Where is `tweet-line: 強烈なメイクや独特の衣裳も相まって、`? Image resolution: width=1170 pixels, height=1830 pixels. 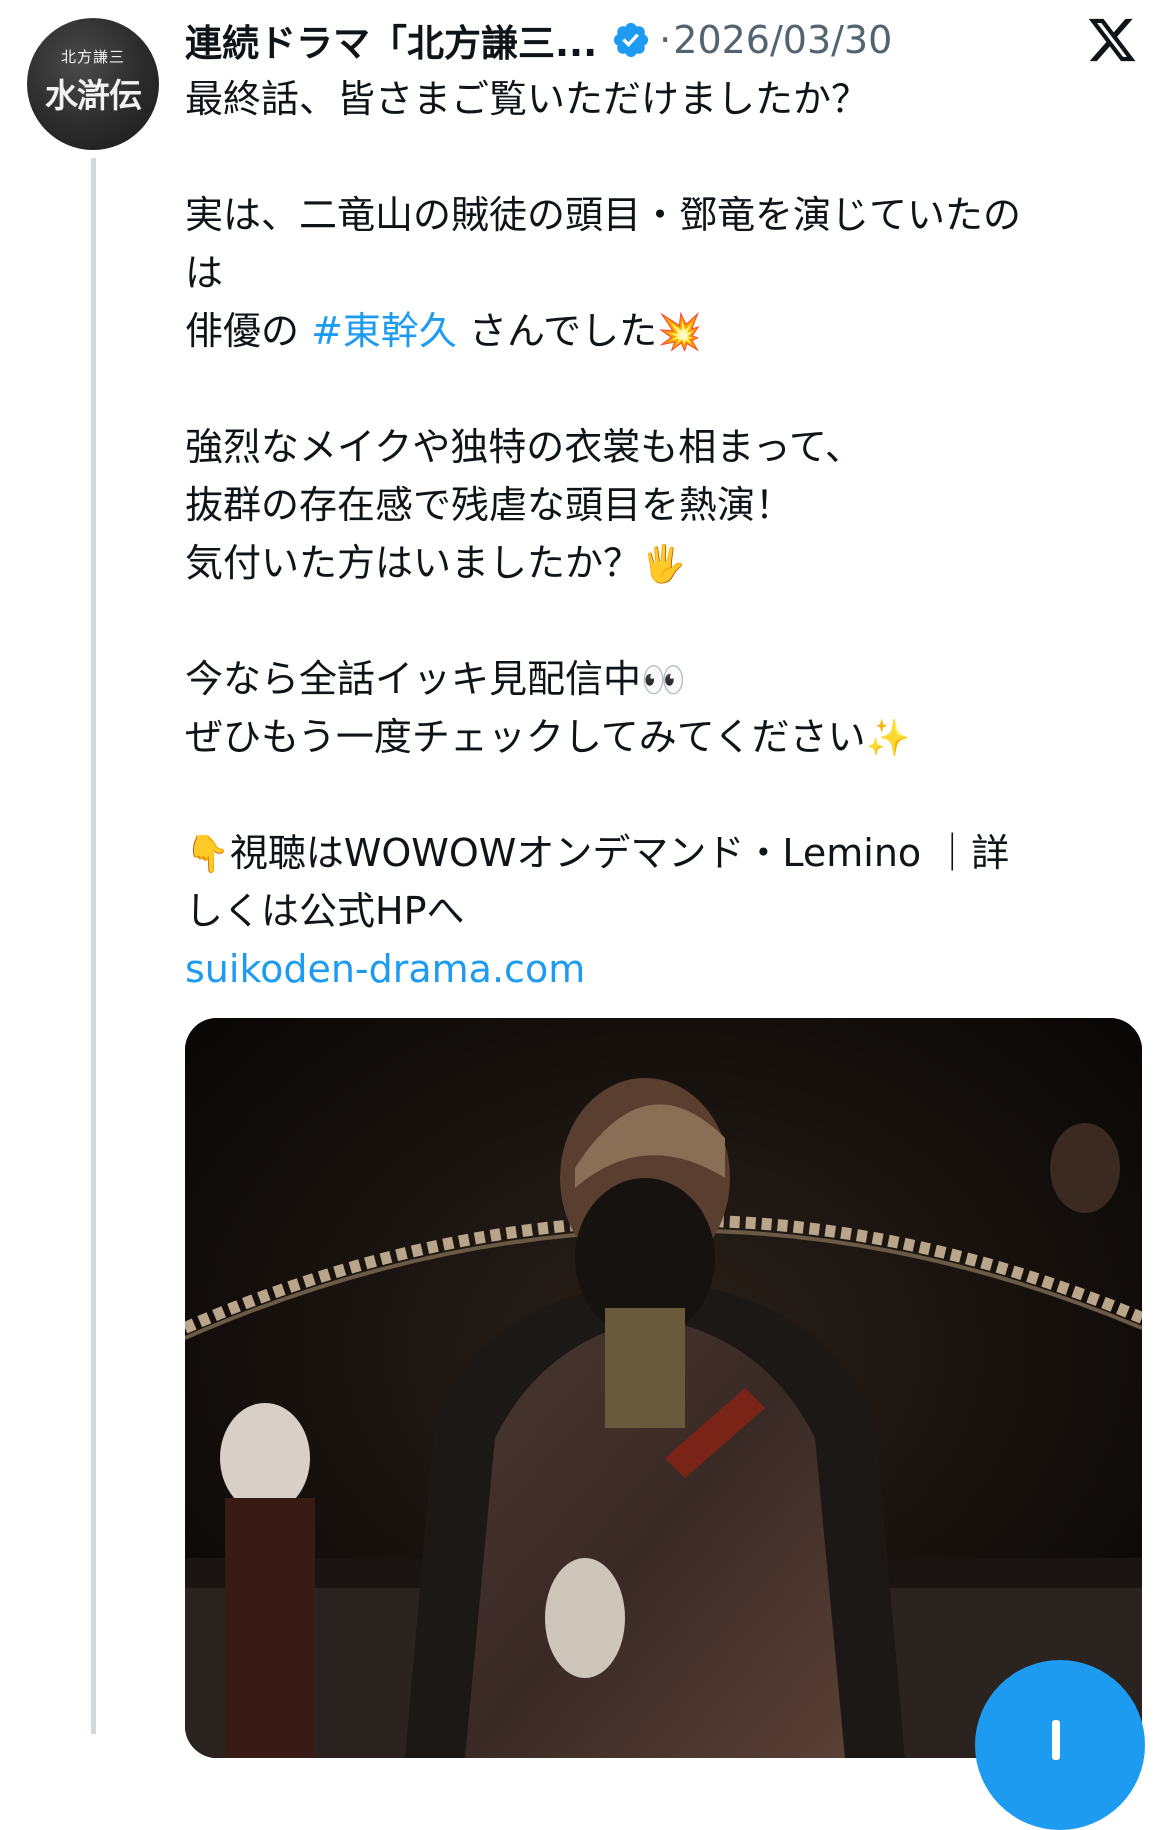 tweet-line: 強烈なメイクや独特の衣裳も相まって、 is located at coordinates (655, 447).